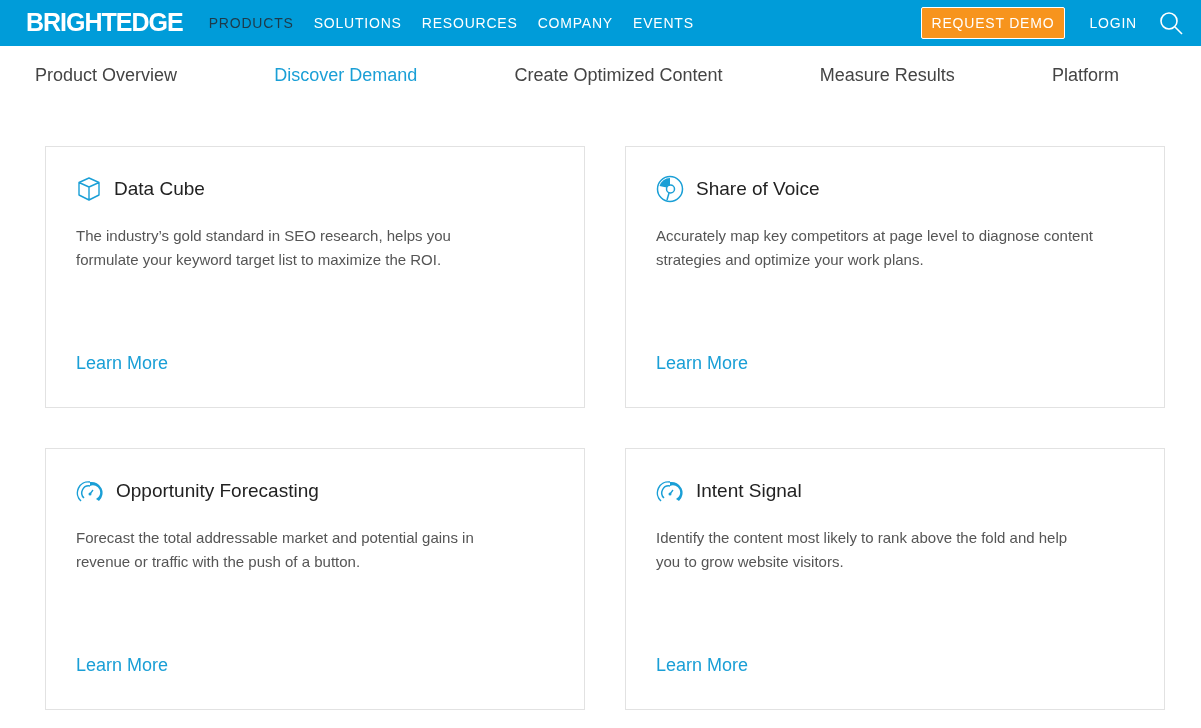  What do you see at coordinates (887, 75) in the screenshot?
I see `sub-nav-tab: Measure Results` at bounding box center [887, 75].